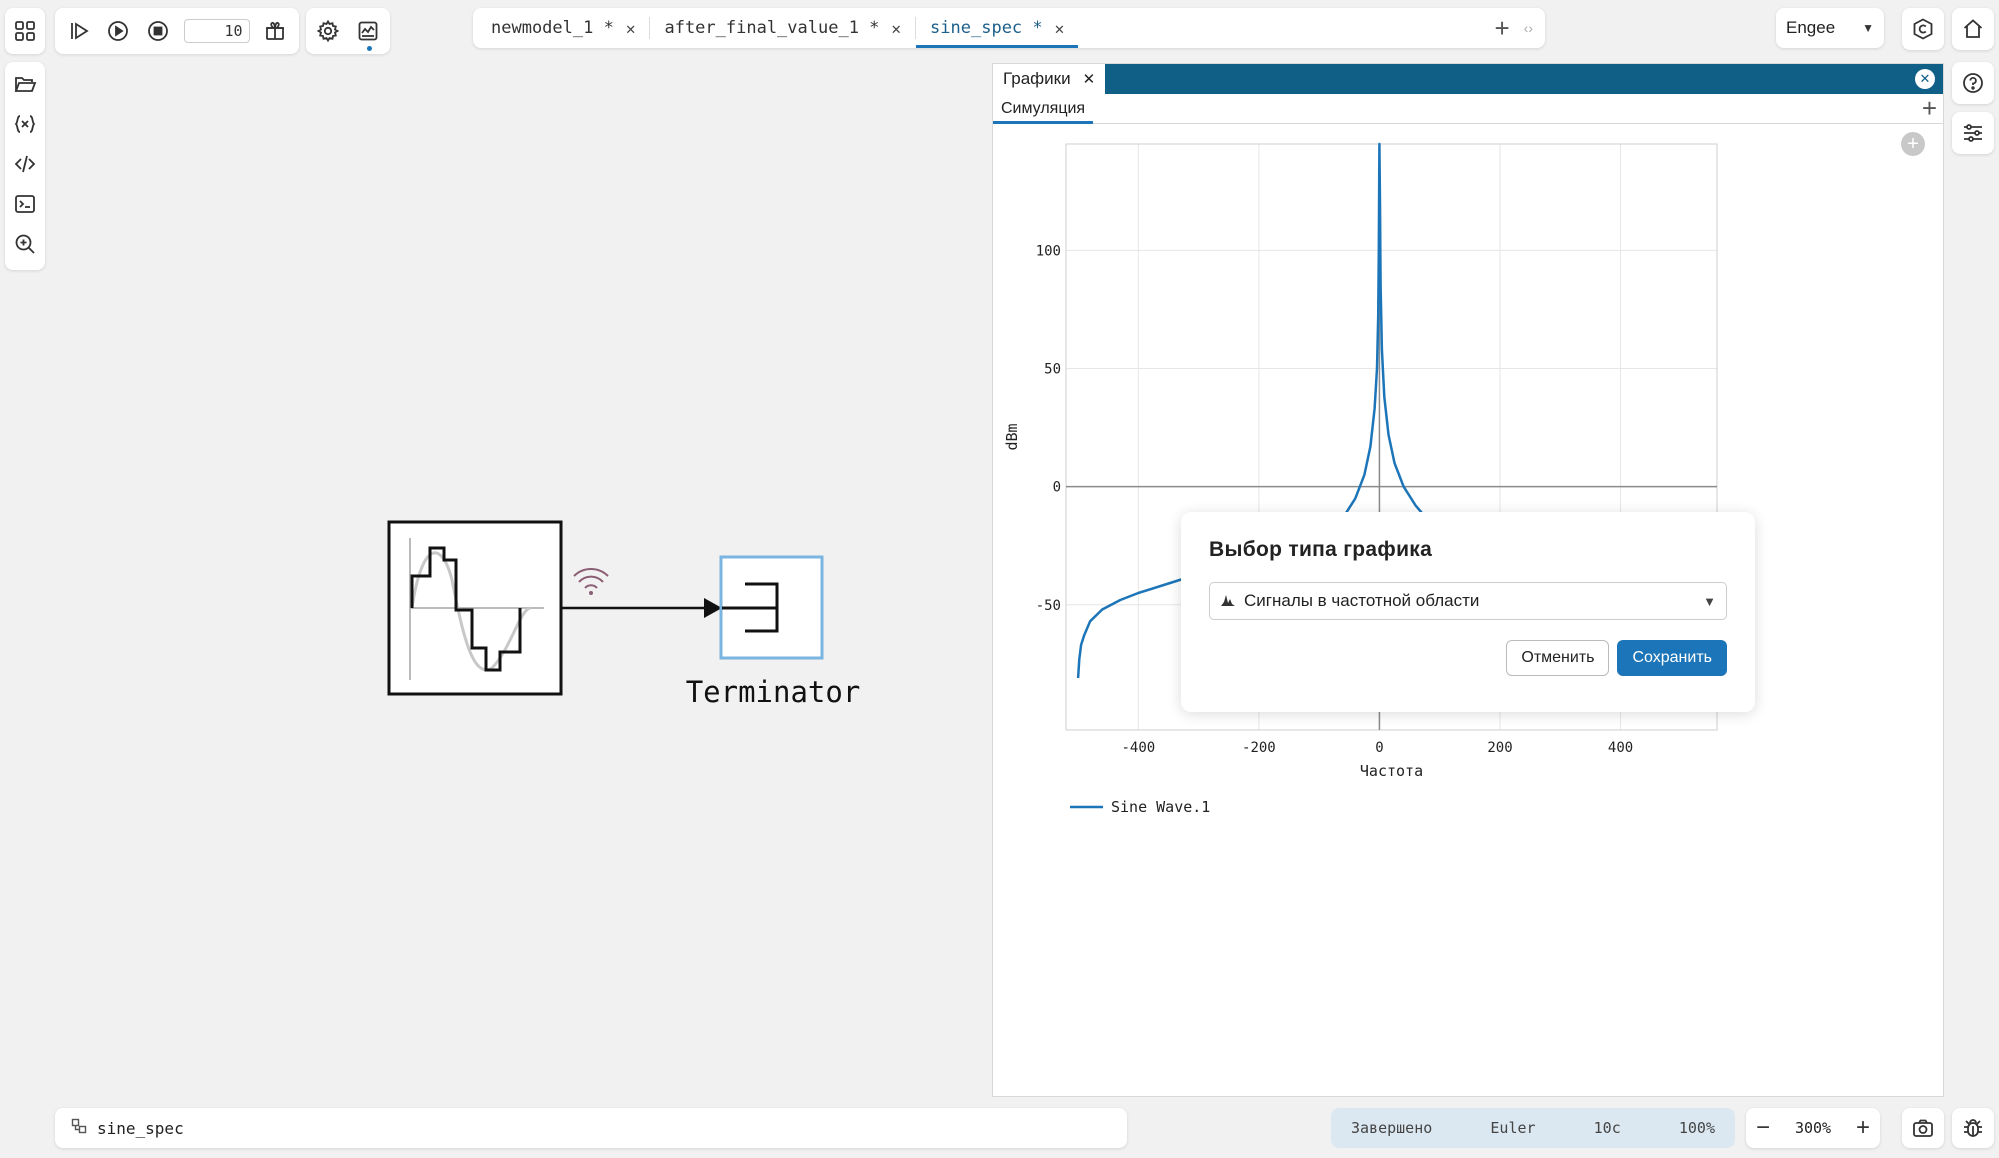  I want to click on properties-toolbar, so click(1973, 133).